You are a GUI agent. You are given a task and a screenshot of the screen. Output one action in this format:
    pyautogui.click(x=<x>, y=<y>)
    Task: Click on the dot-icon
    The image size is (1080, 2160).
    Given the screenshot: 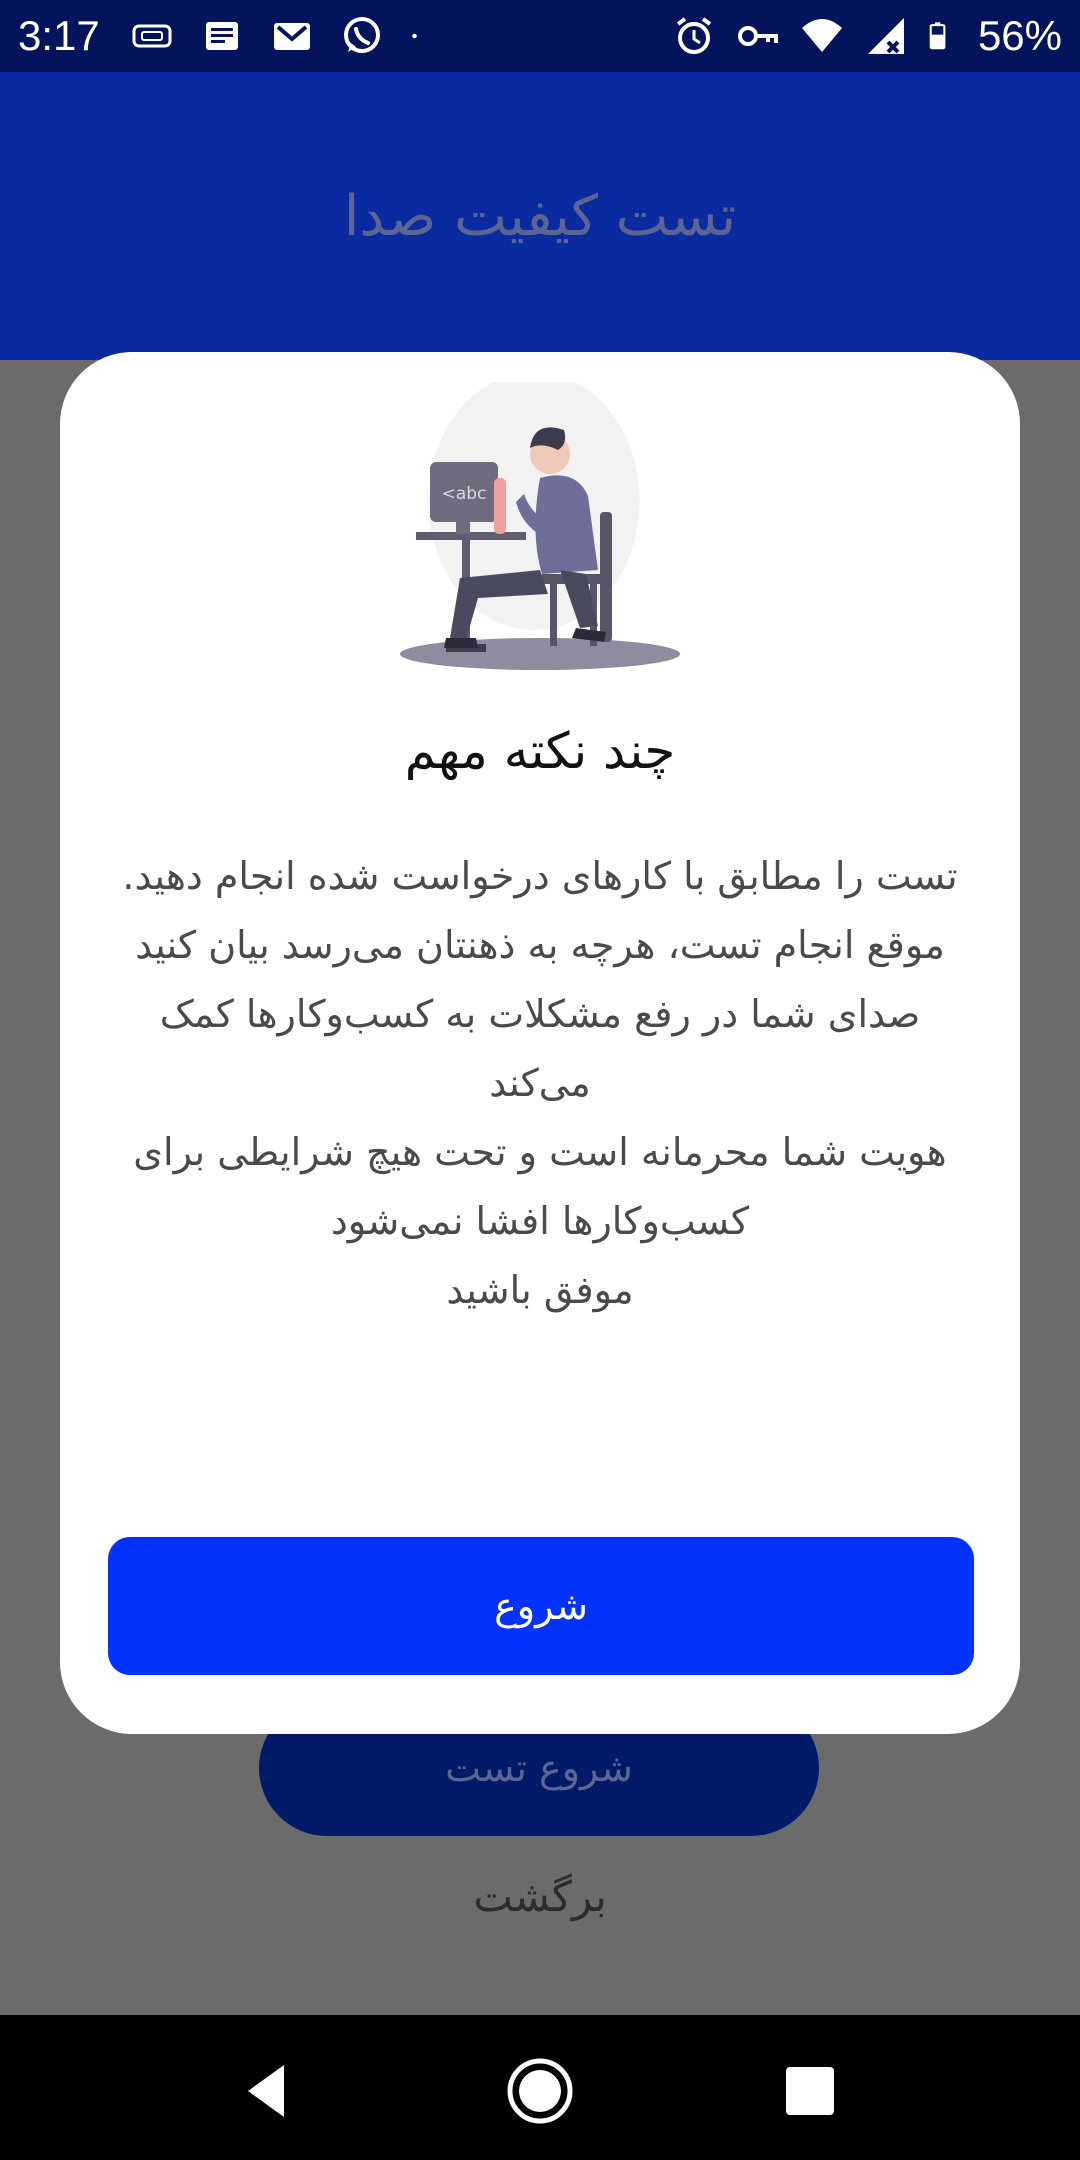 What is the action you would take?
    pyautogui.click(x=414, y=36)
    